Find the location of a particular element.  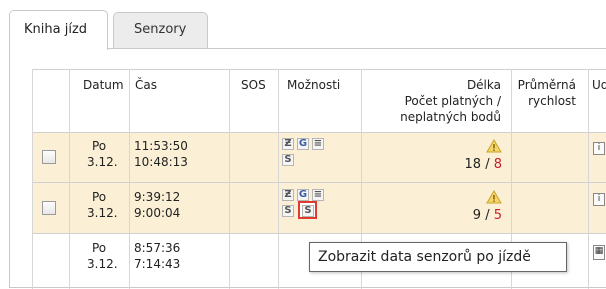

header-prumerna: Průměrná is located at coordinates (547, 85).